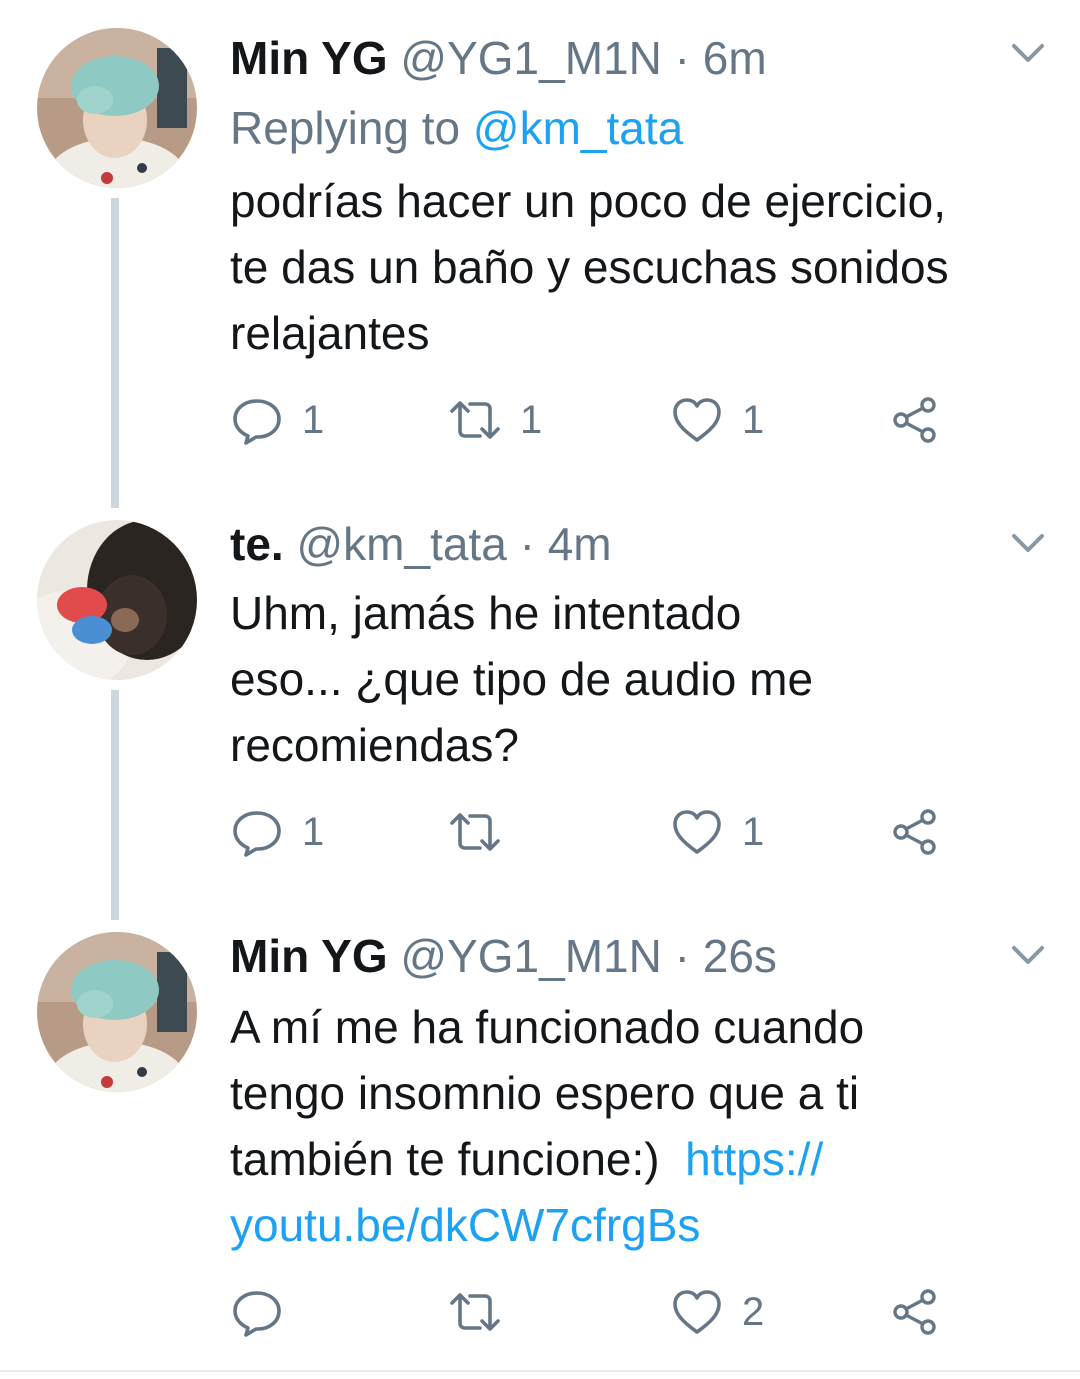 Image resolution: width=1080 pixels, height=1379 pixels. I want to click on replying-to: Replying to @km_tata, so click(456, 128).